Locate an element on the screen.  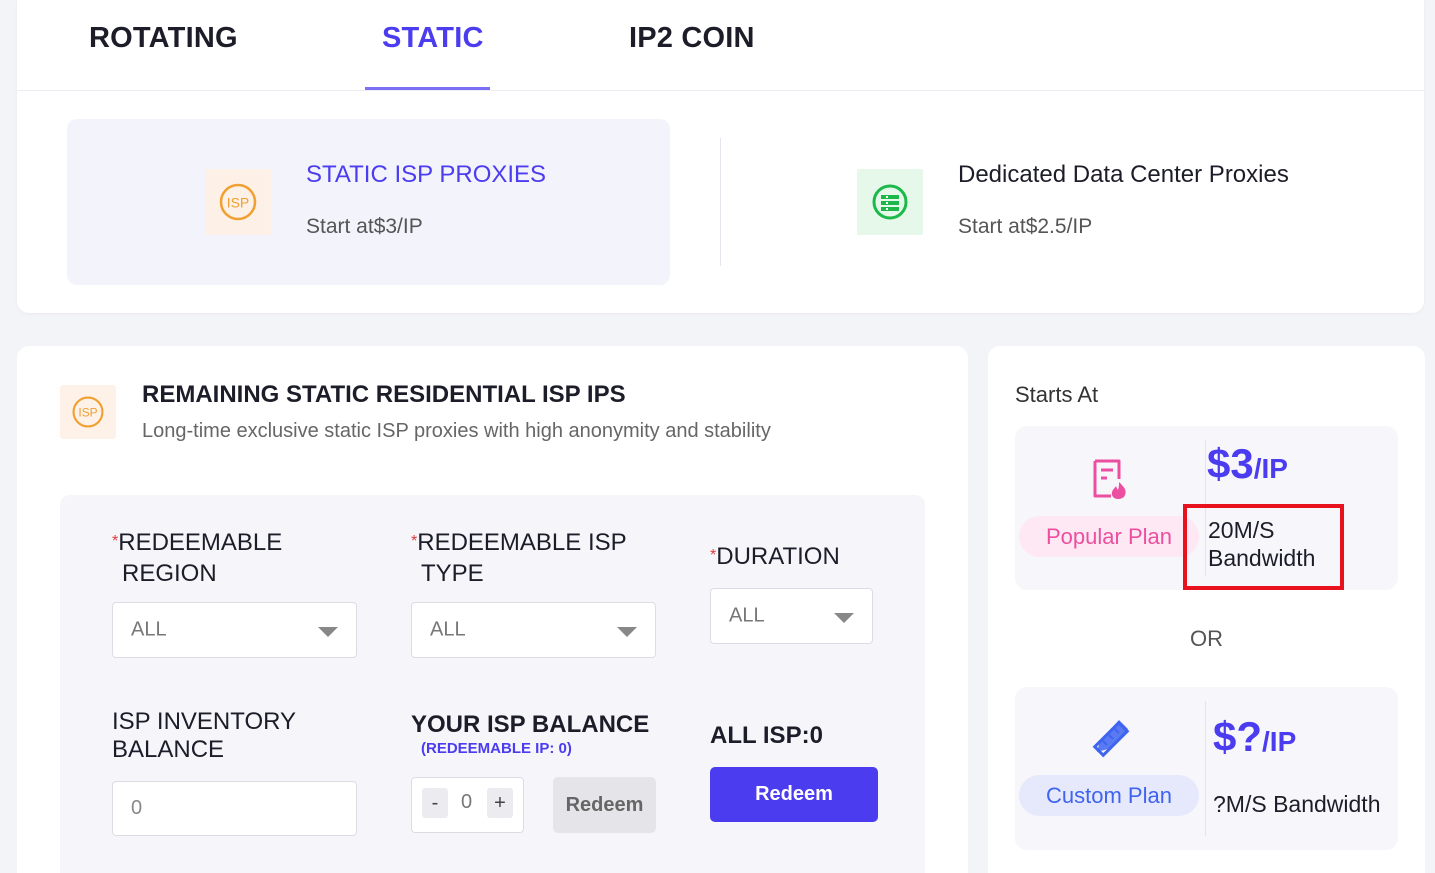
increment-button: + is located at coordinates (500, 803).